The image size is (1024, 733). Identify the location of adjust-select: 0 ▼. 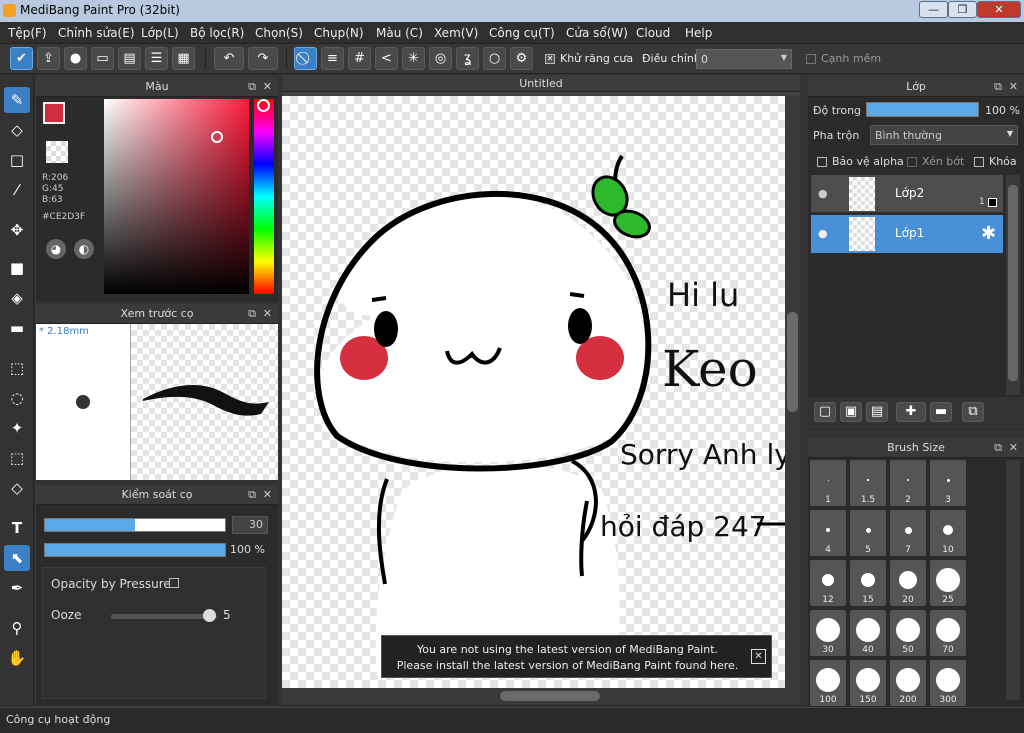
(744, 59).